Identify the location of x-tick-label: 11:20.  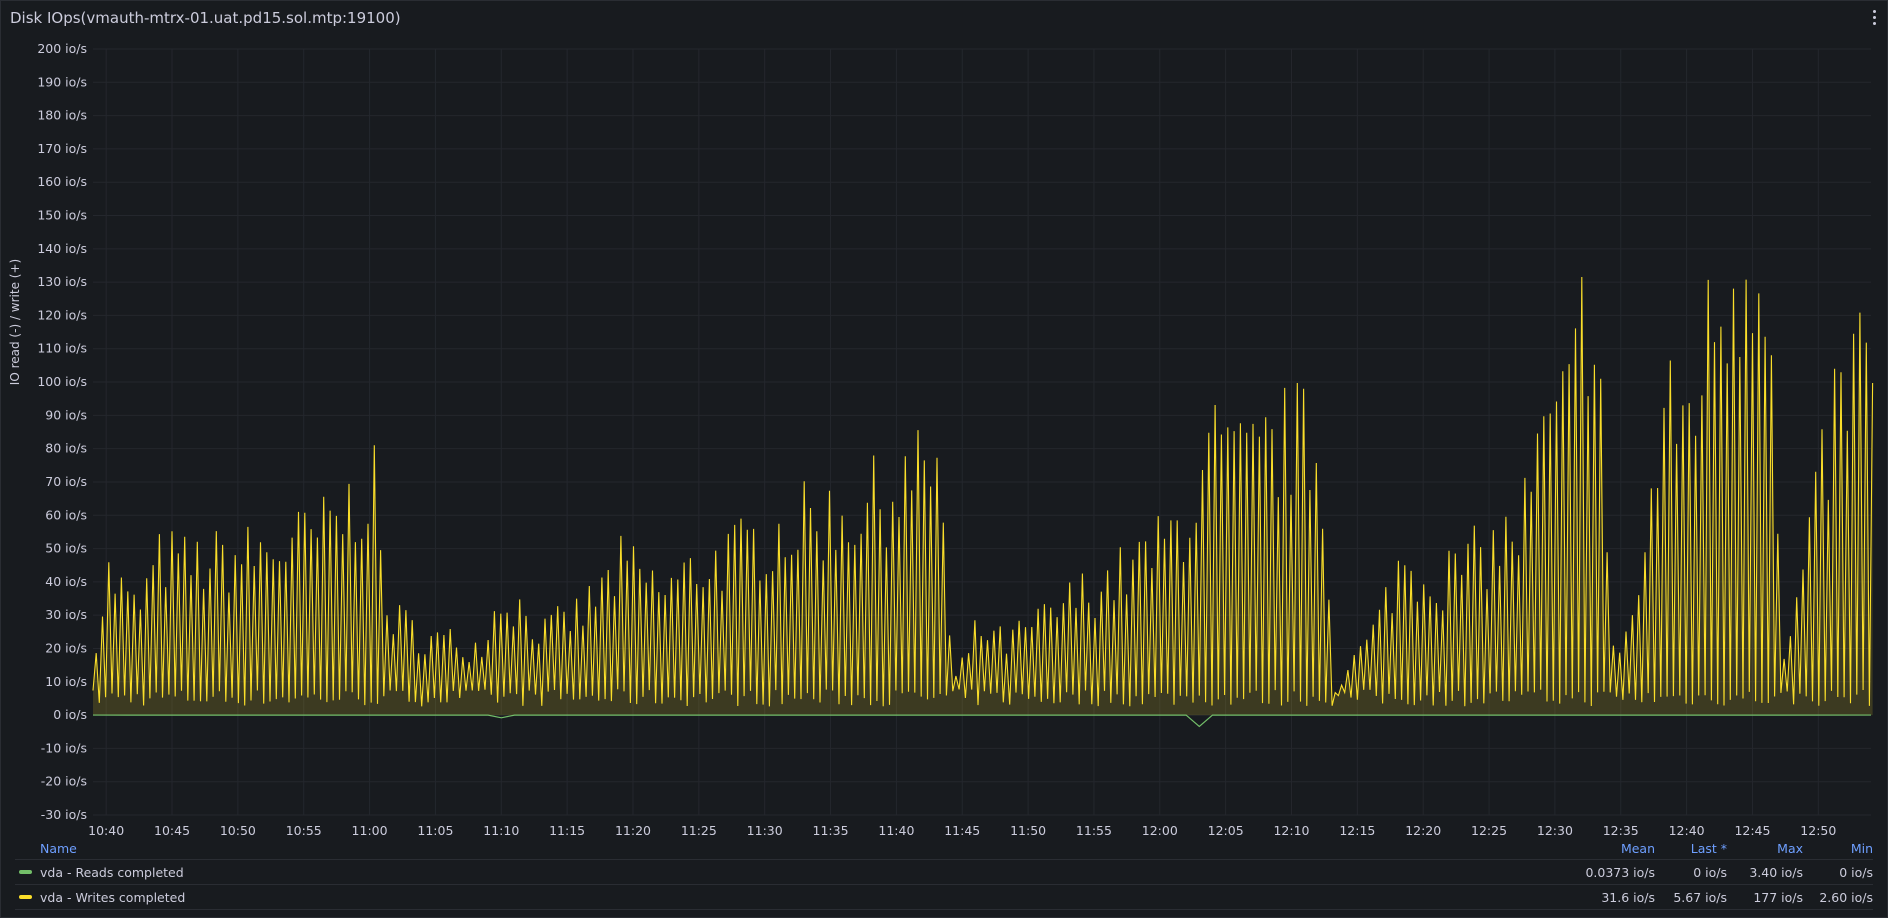
(633, 830).